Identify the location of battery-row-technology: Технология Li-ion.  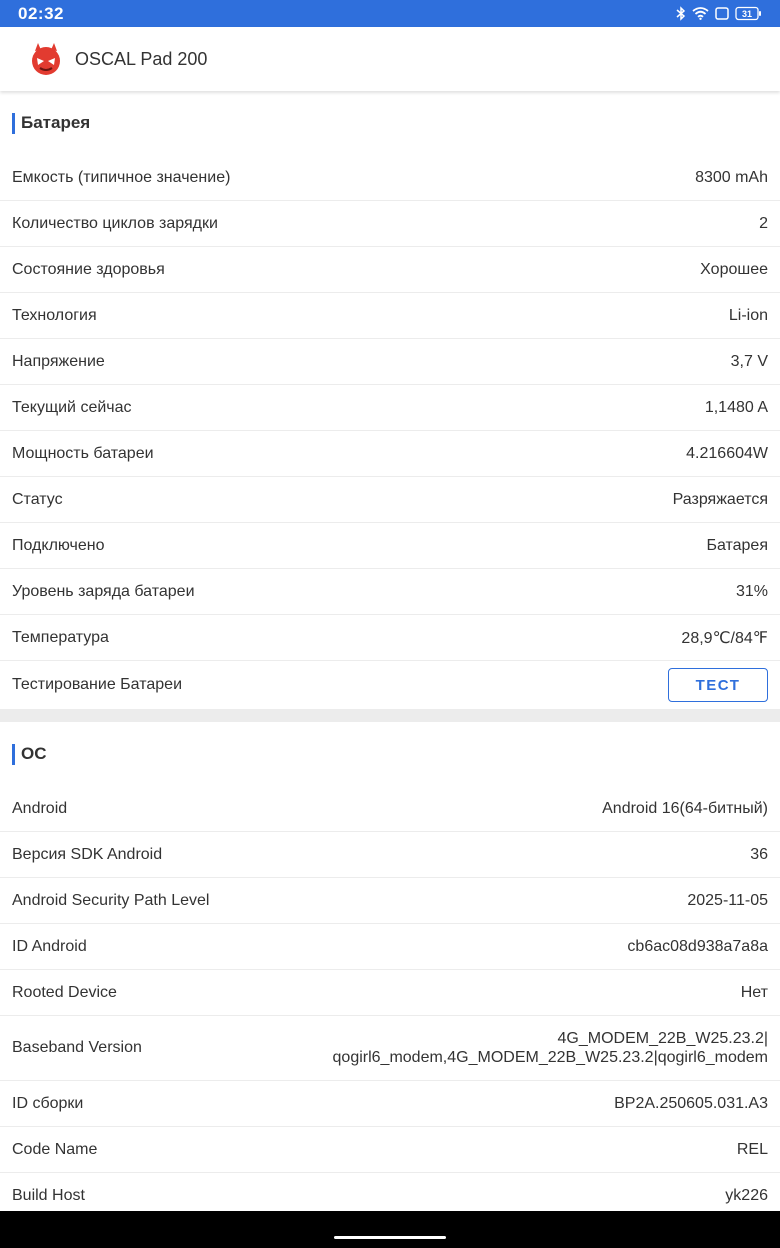
(390, 316).